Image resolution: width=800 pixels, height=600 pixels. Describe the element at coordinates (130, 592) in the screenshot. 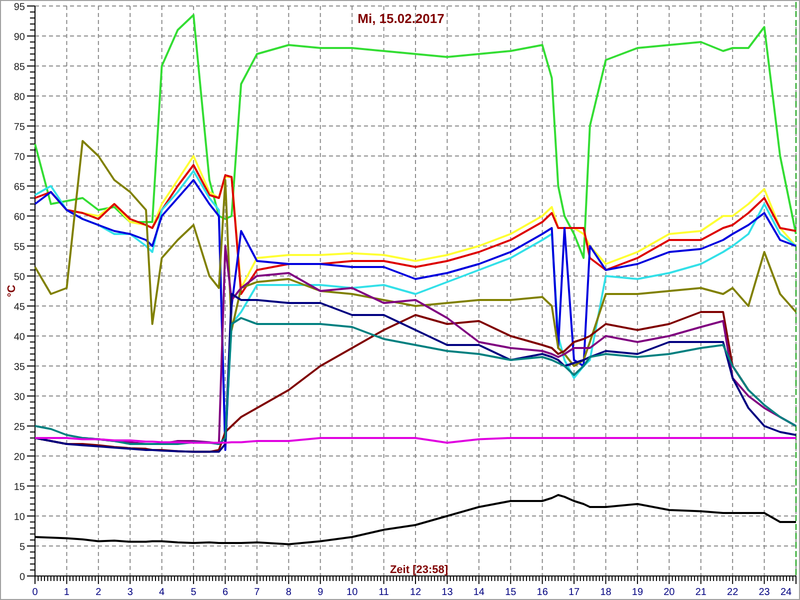

I see `tick-label: 3` at that location.